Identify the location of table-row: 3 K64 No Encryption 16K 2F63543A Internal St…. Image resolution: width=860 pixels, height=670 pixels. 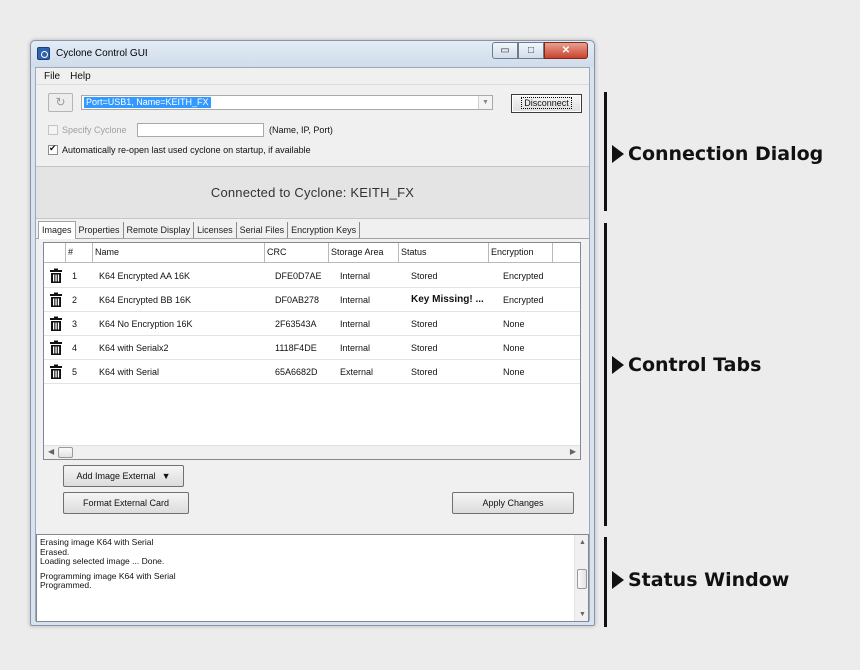
(312, 324).